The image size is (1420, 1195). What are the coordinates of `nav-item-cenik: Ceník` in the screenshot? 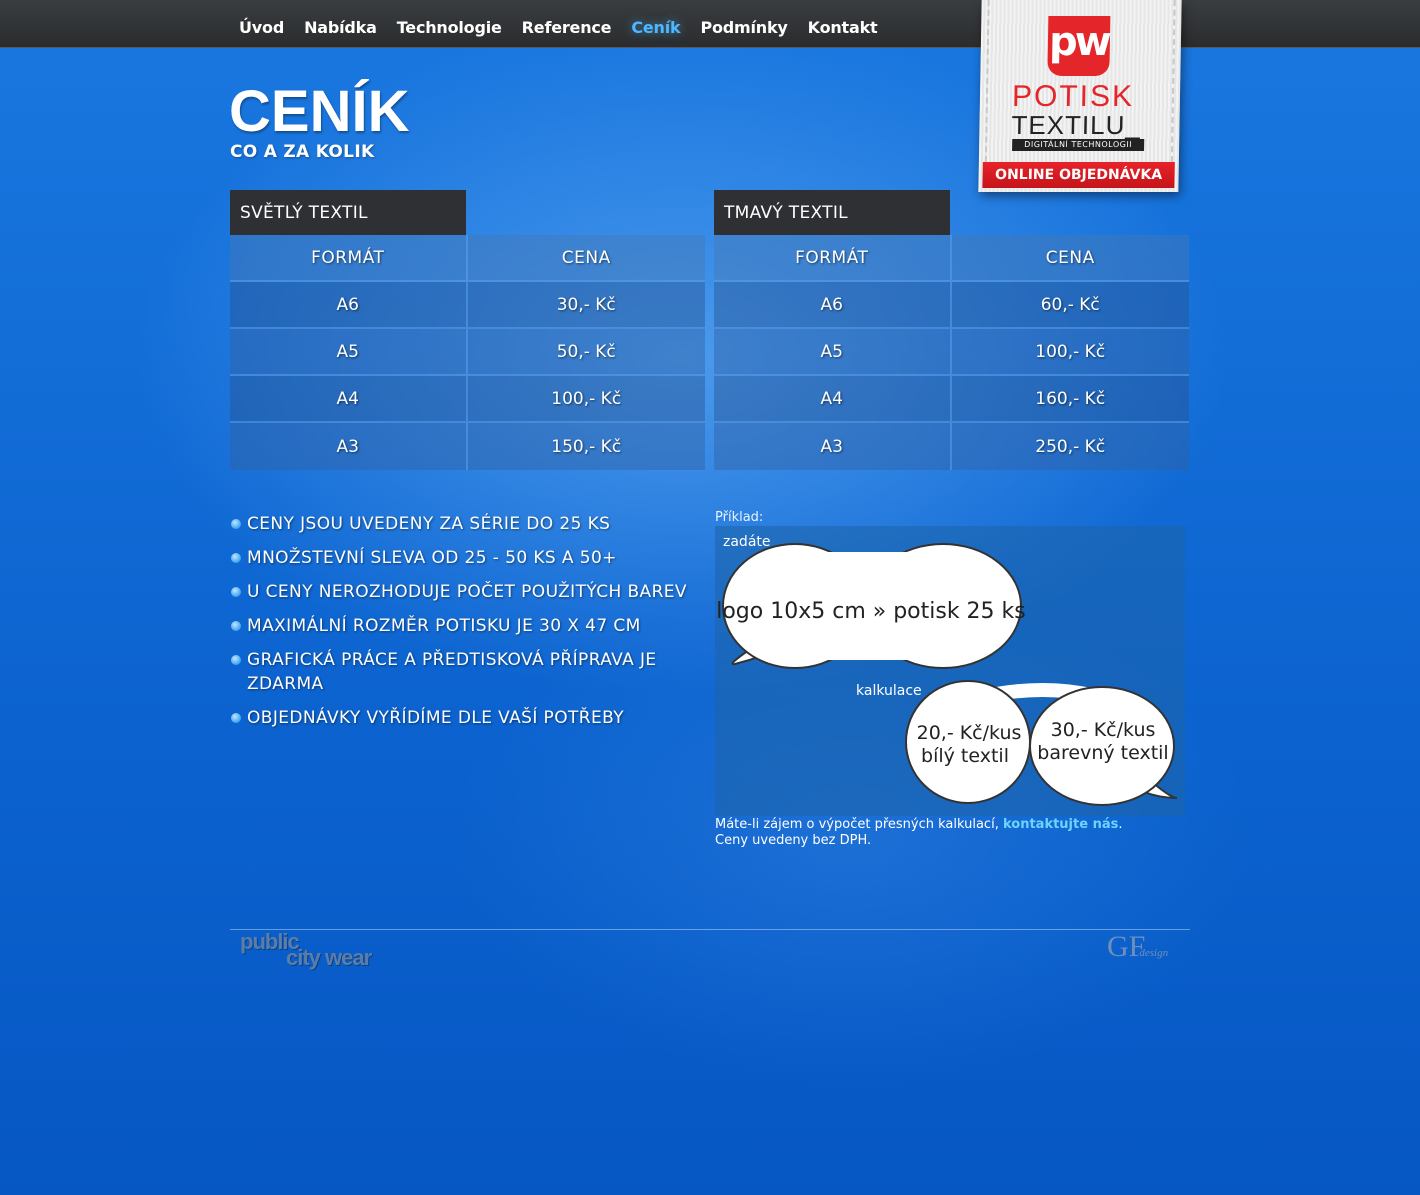 It's located at (655, 24).